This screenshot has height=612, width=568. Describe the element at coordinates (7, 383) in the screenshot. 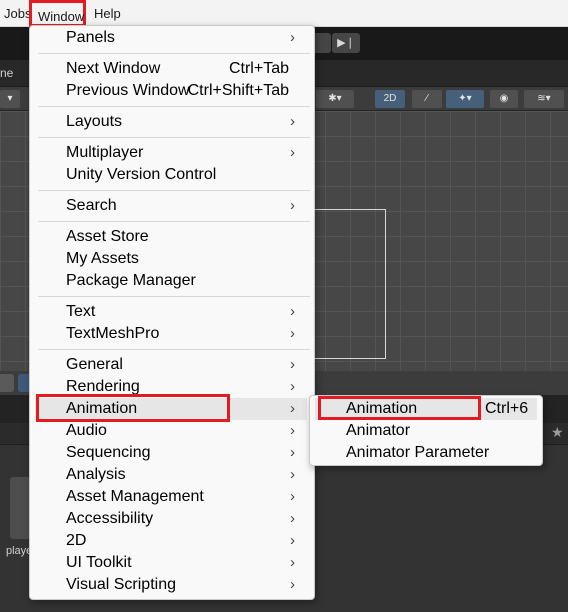

I see `overlay-icon` at that location.